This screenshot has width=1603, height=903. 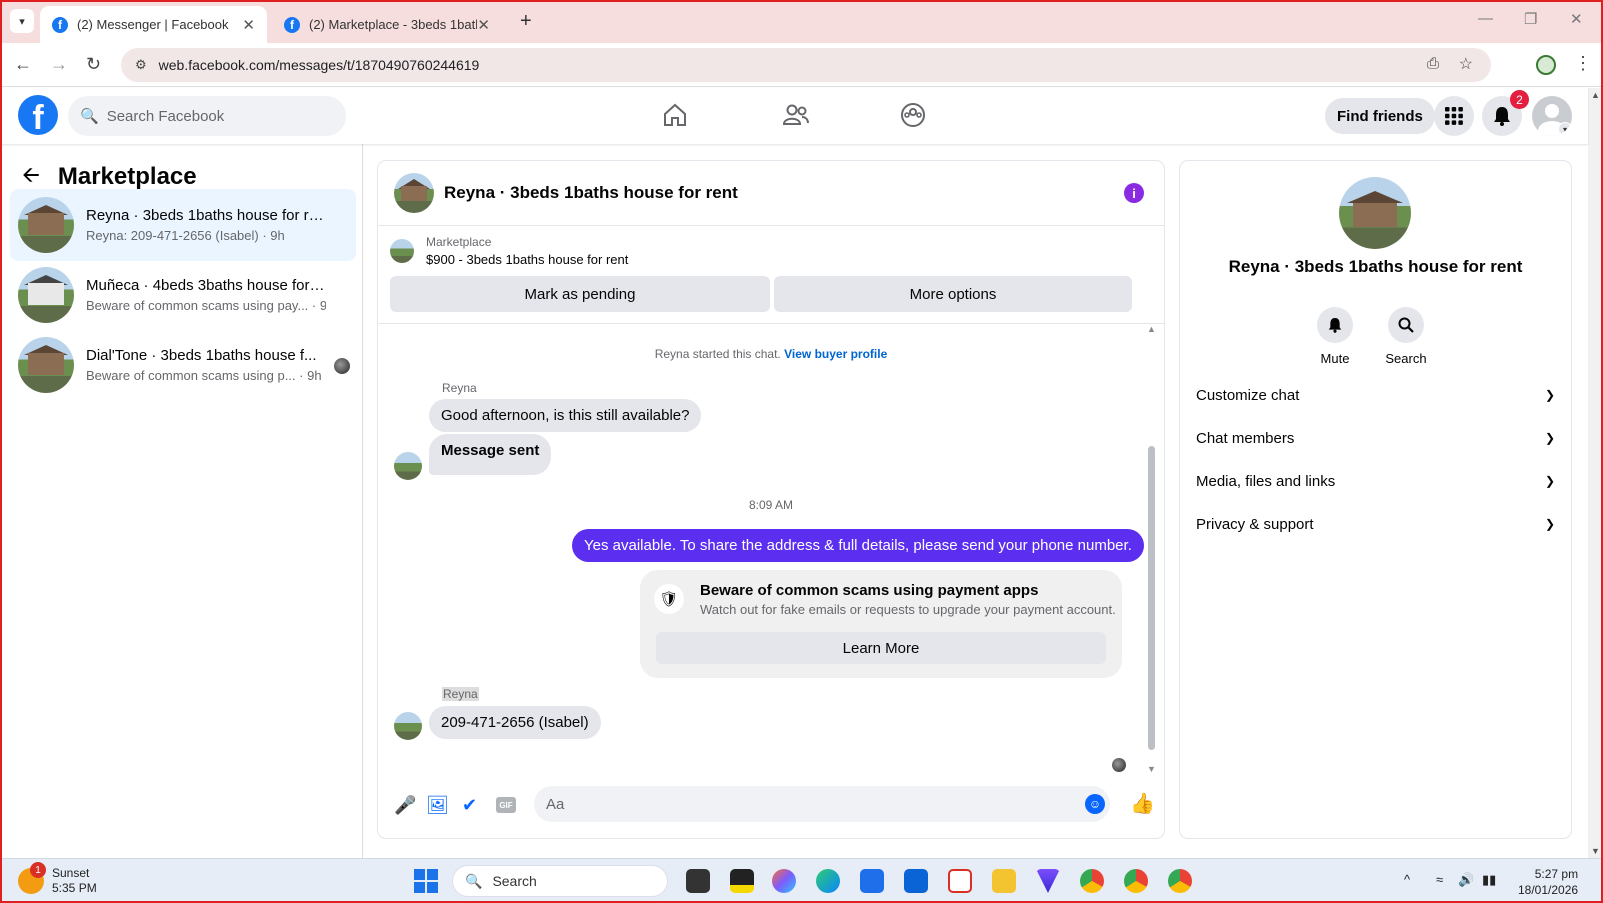 I want to click on microphone-icon: 🎤, so click(x=405, y=805).